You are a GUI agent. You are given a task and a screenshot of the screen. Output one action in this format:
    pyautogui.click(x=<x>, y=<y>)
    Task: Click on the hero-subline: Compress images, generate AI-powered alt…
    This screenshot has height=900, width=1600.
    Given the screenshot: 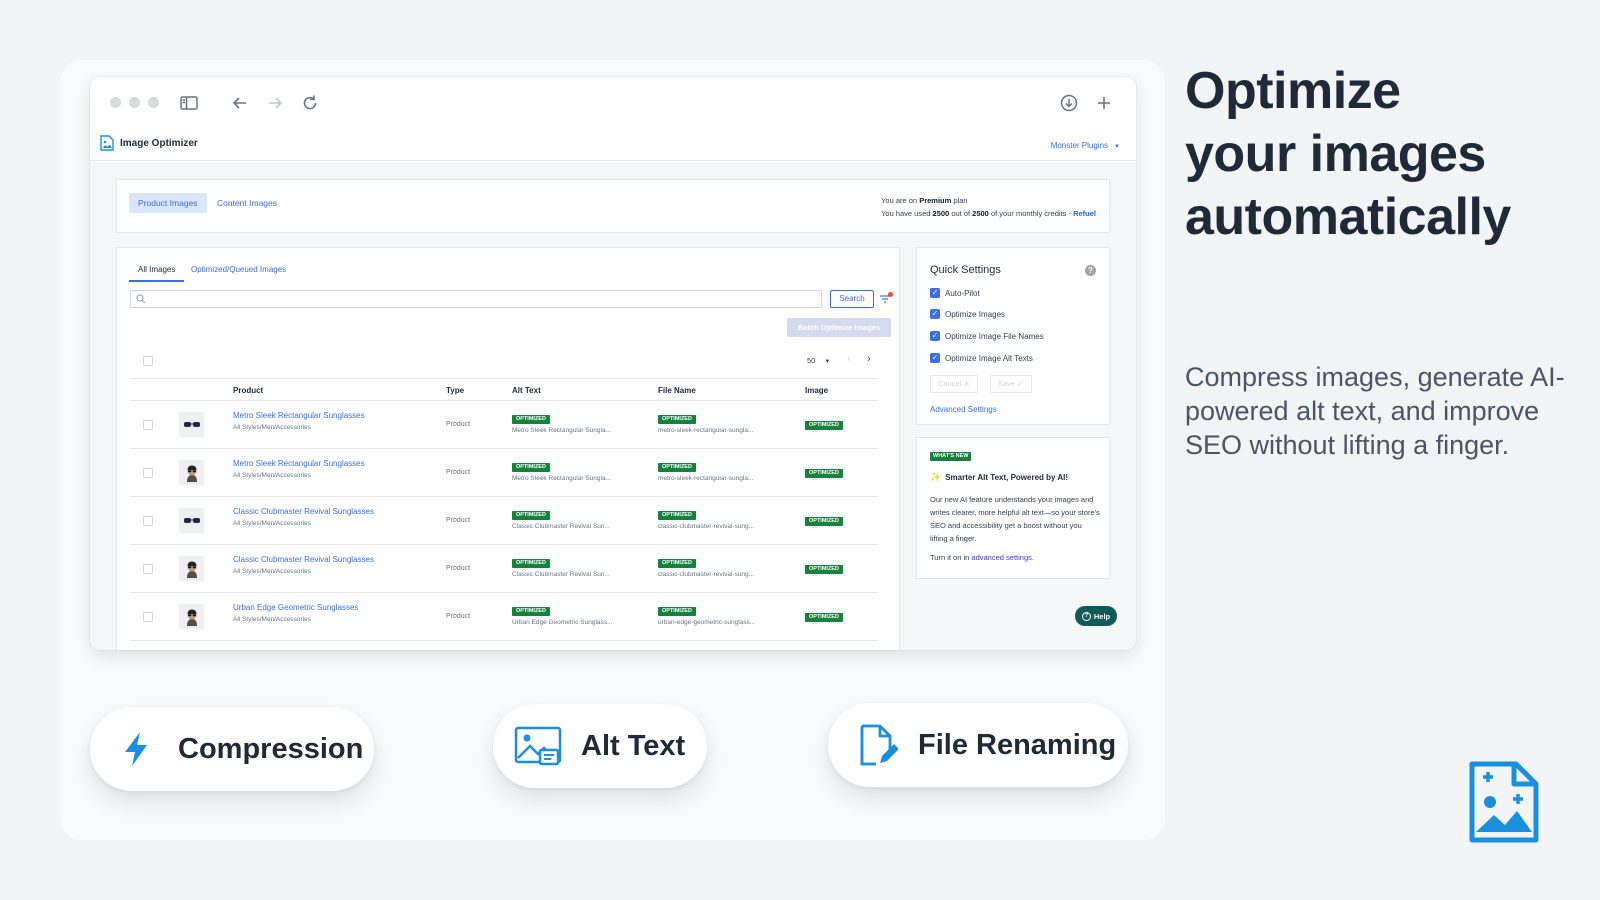 What is the action you would take?
    pyautogui.click(x=1375, y=411)
    